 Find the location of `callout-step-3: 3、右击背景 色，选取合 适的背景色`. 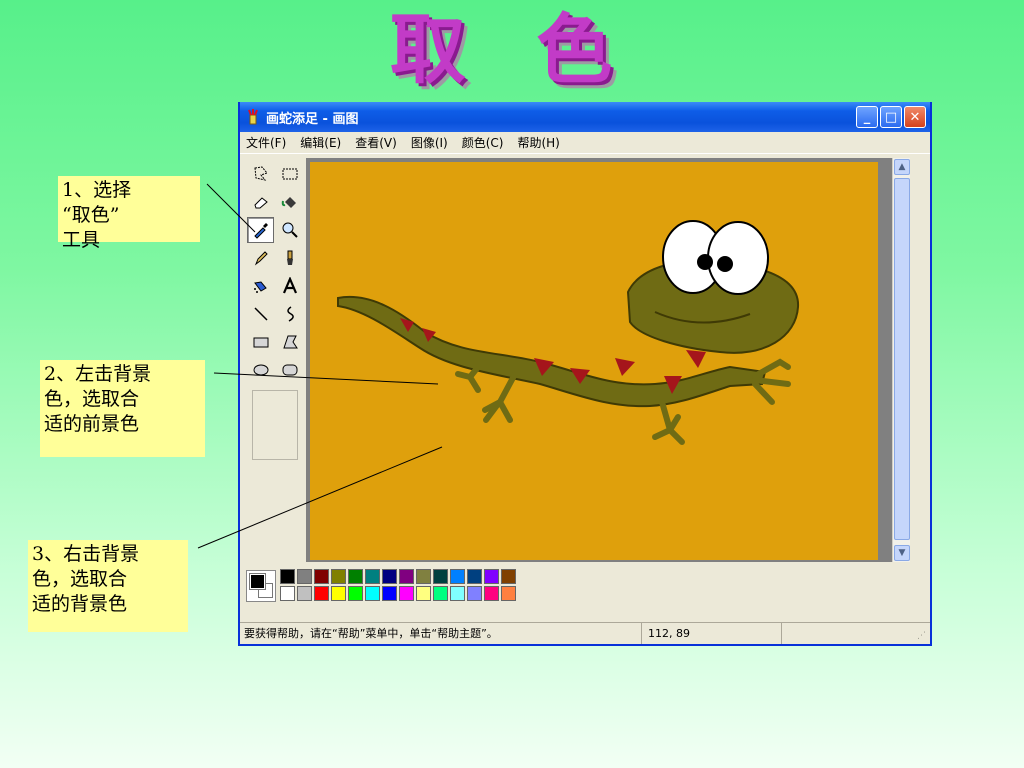

callout-step-3: 3、右击背景 色，选取合 适的背景色 is located at coordinates (108, 586).